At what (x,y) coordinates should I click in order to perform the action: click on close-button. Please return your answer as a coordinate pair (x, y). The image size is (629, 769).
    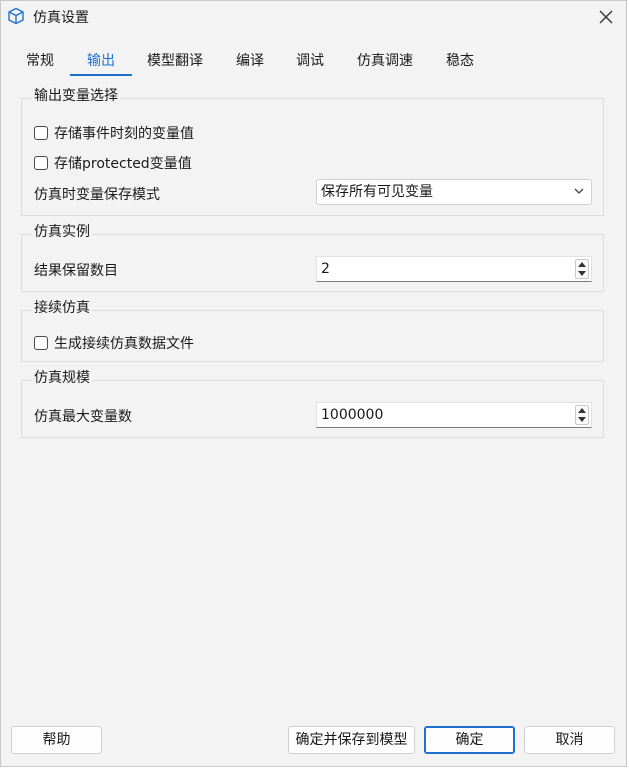
    Looking at the image, I should click on (606, 17).